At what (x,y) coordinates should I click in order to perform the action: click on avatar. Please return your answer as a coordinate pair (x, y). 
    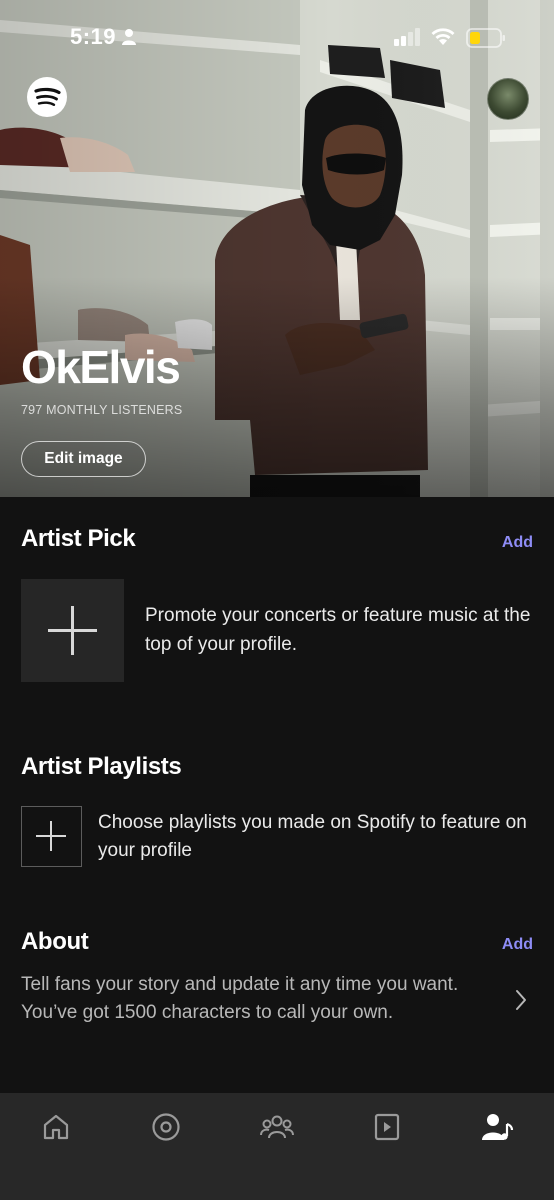
    Looking at the image, I should click on (508, 99).